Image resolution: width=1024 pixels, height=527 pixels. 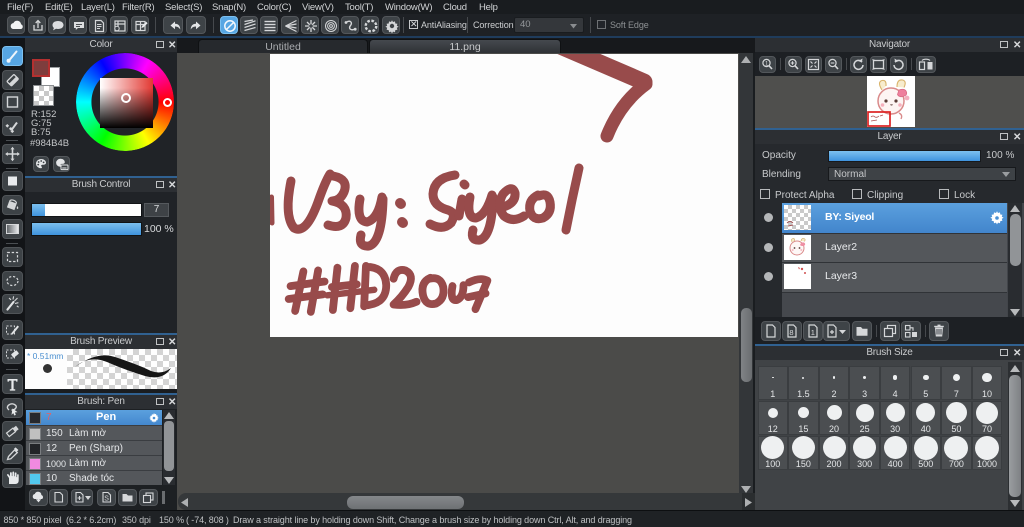 I want to click on svg-text: 8, so click(x=791, y=332).